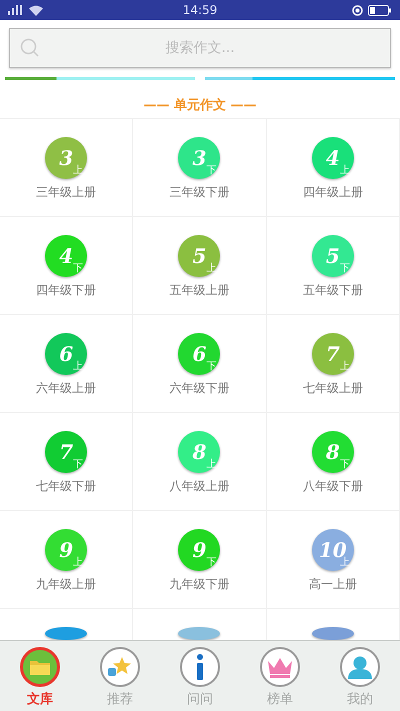  Describe the element at coordinates (199, 192) in the screenshot. I see `grade-label: 三年级下册` at that location.